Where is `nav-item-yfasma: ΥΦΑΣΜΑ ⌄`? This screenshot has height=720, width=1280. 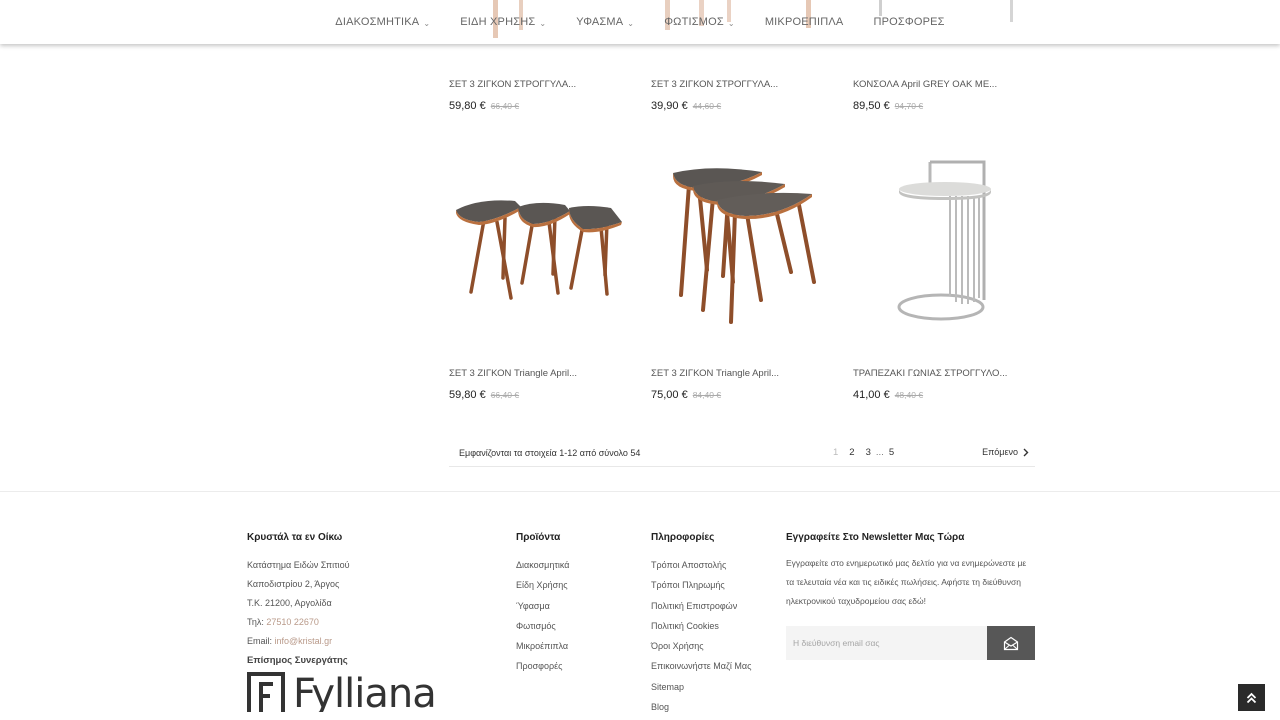
nav-item-yfasma: ΥΦΑΣΜΑ ⌄ is located at coordinates (605, 22).